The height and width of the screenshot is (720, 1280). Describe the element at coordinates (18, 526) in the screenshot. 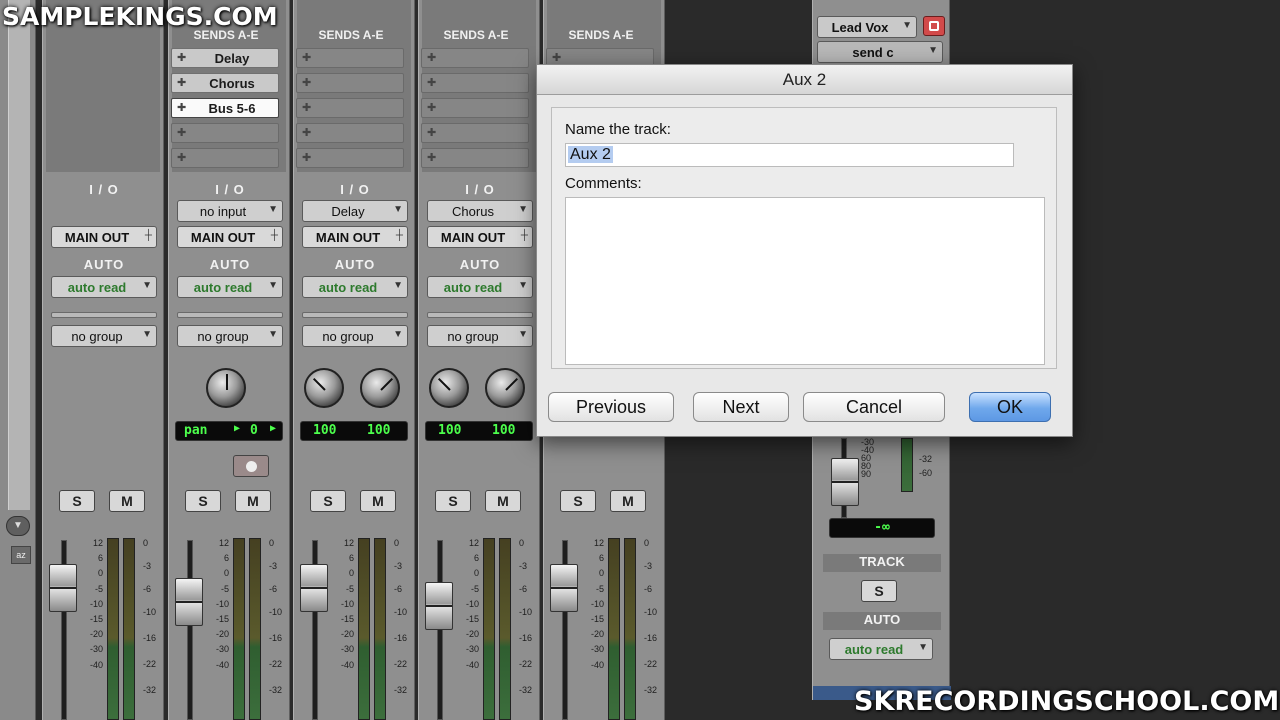

I see `collapse-arrow-icon: ▼` at that location.